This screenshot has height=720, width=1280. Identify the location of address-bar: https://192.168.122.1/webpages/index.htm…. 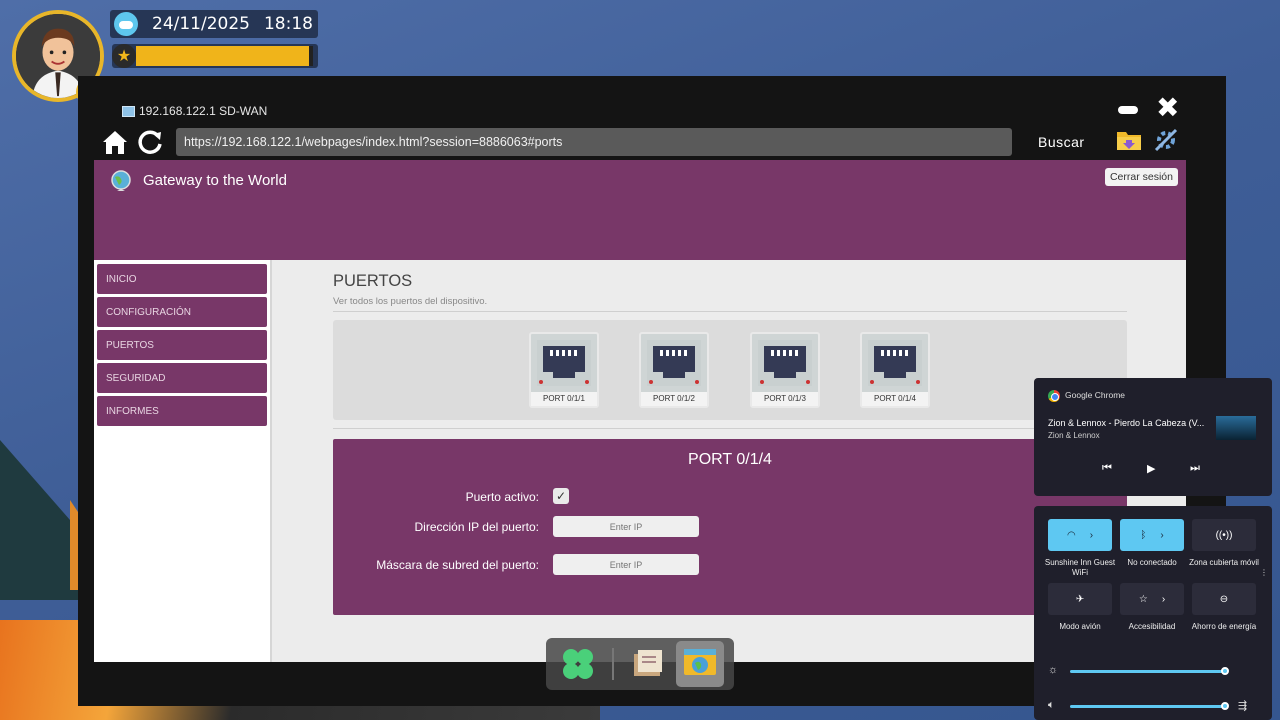
(594, 142).